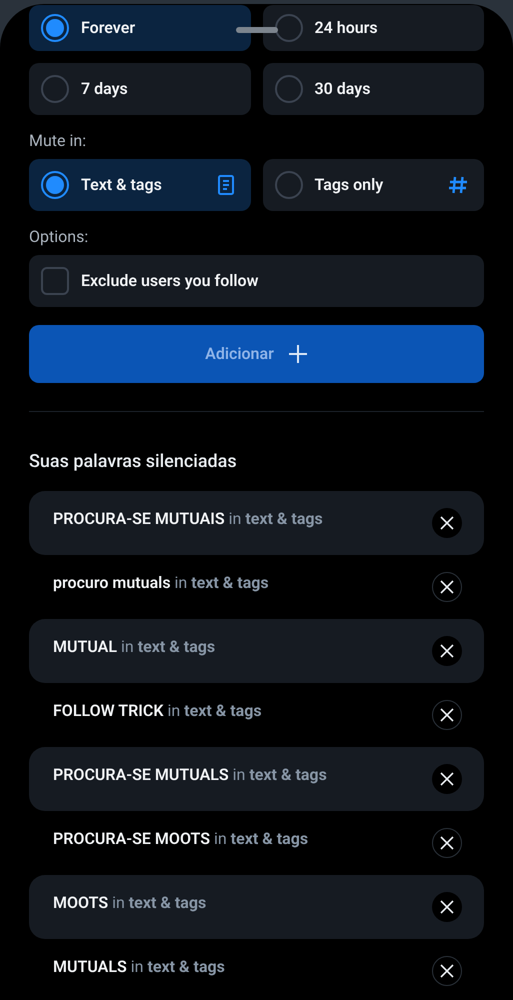 This screenshot has width=513, height=1000. I want to click on muted-word-text: FOLLOW TRICK in text & tags, so click(158, 711).